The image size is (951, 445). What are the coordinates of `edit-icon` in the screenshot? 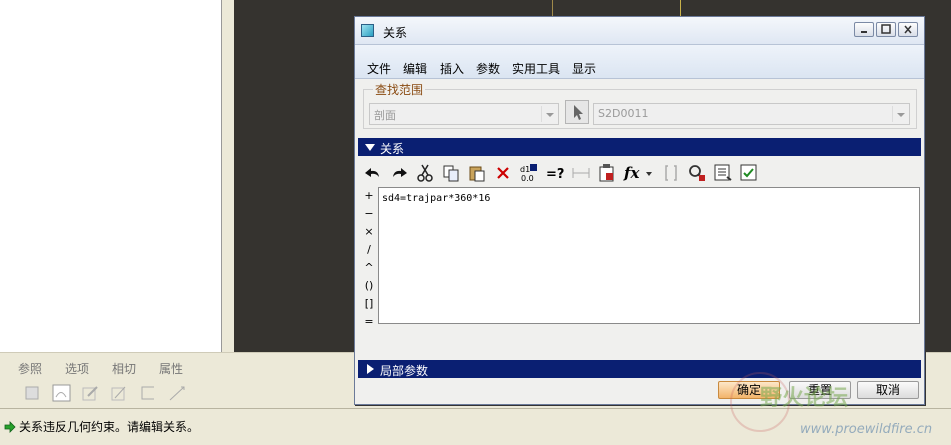 It's located at (119, 393).